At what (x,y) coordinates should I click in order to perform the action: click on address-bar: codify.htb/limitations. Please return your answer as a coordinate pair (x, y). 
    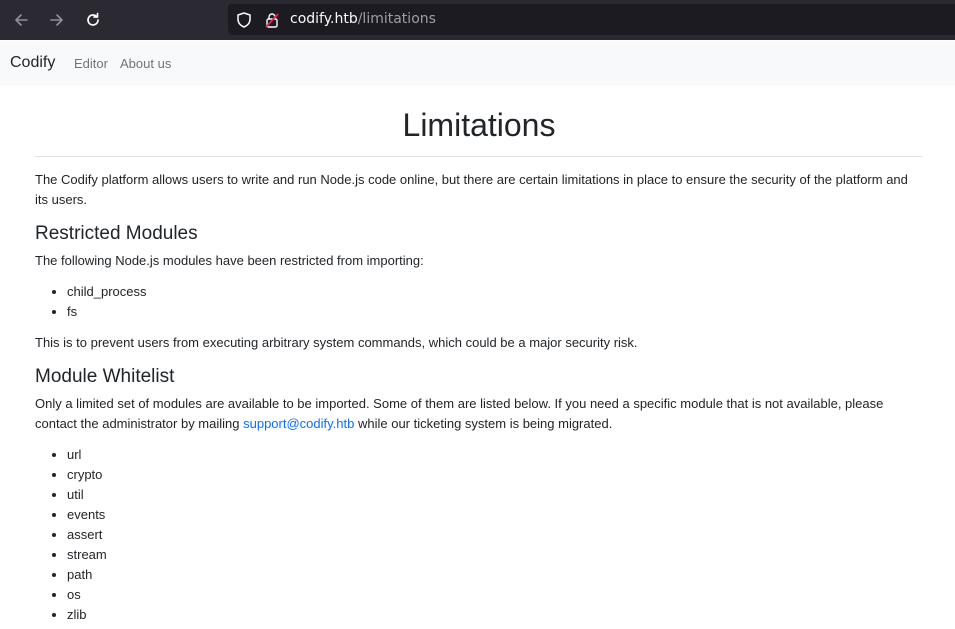
    Looking at the image, I should click on (591, 19).